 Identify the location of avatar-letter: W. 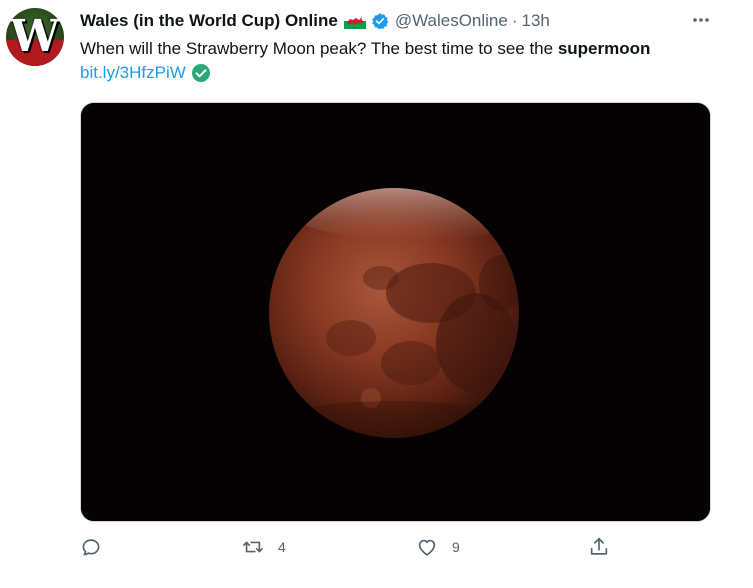
(35, 36).